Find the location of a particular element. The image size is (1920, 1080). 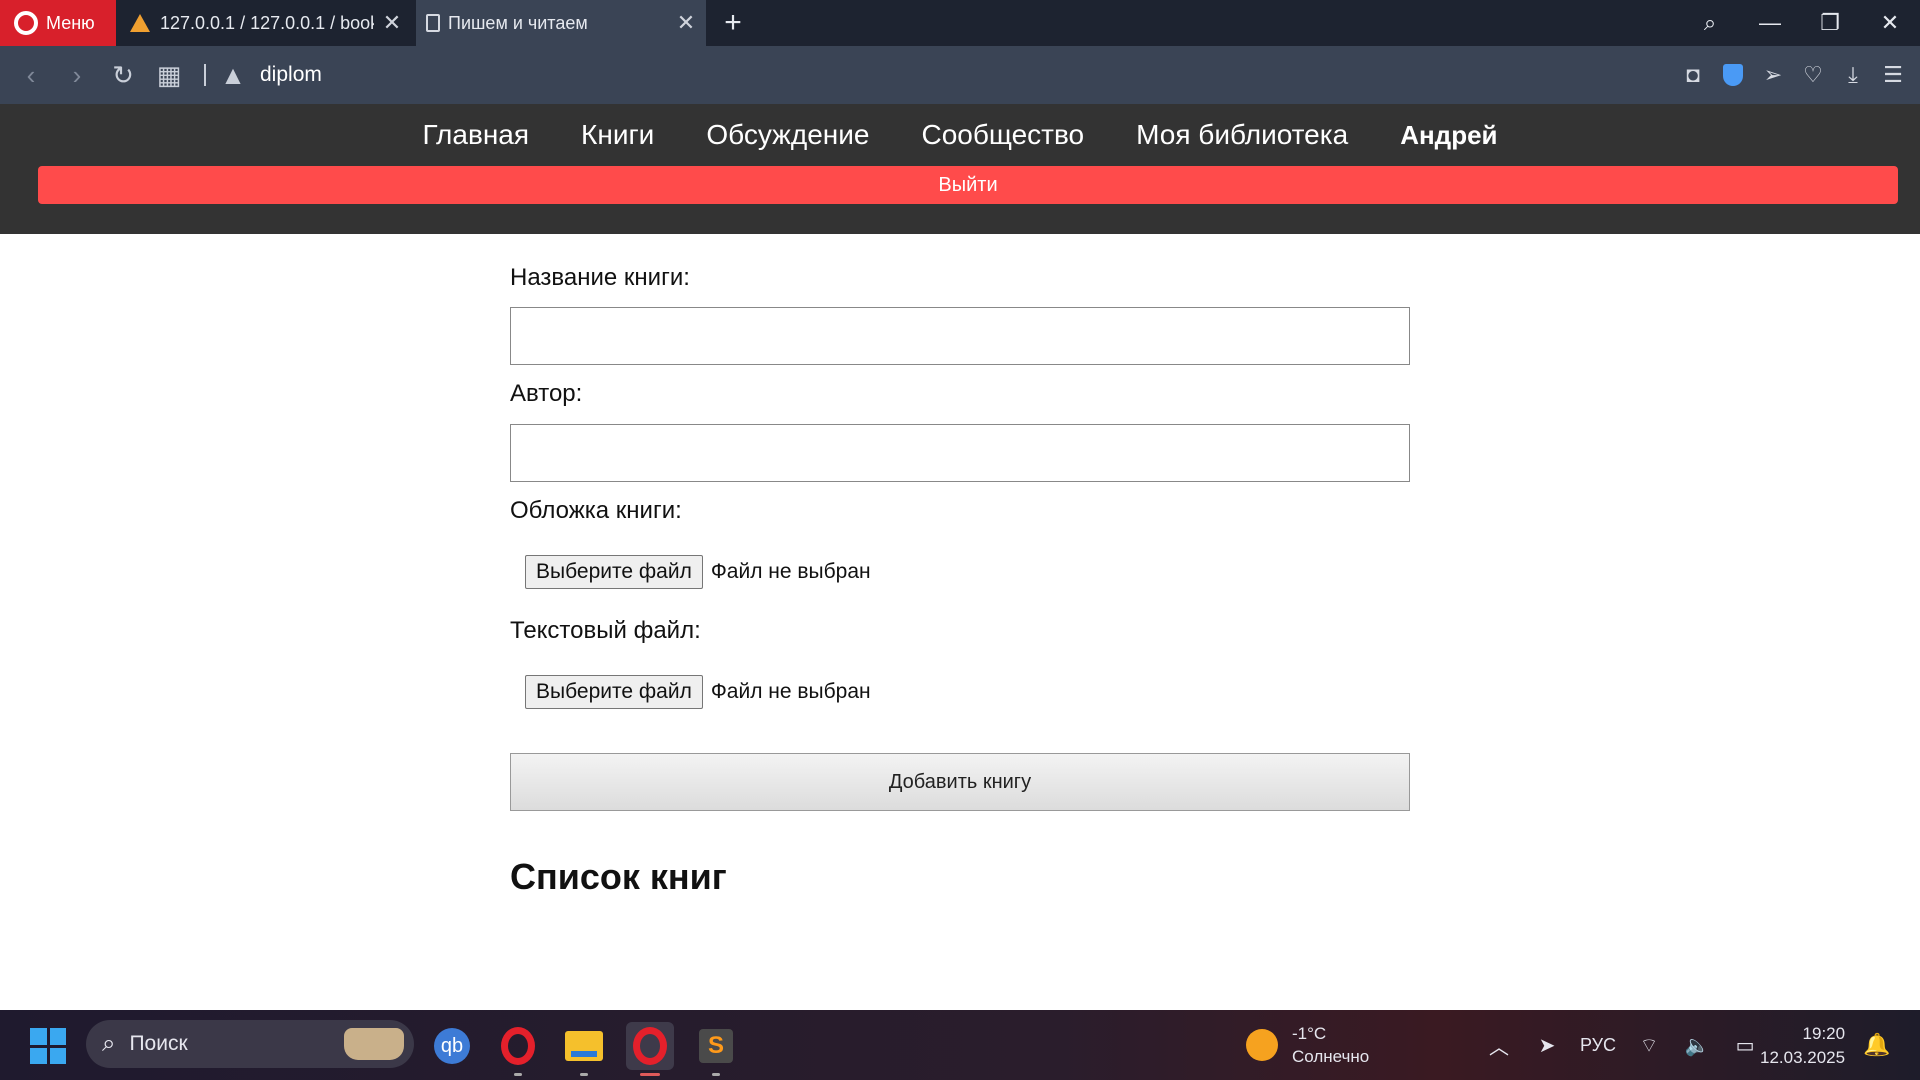

close-window-icon: ✕ is located at coordinates (1890, 23).